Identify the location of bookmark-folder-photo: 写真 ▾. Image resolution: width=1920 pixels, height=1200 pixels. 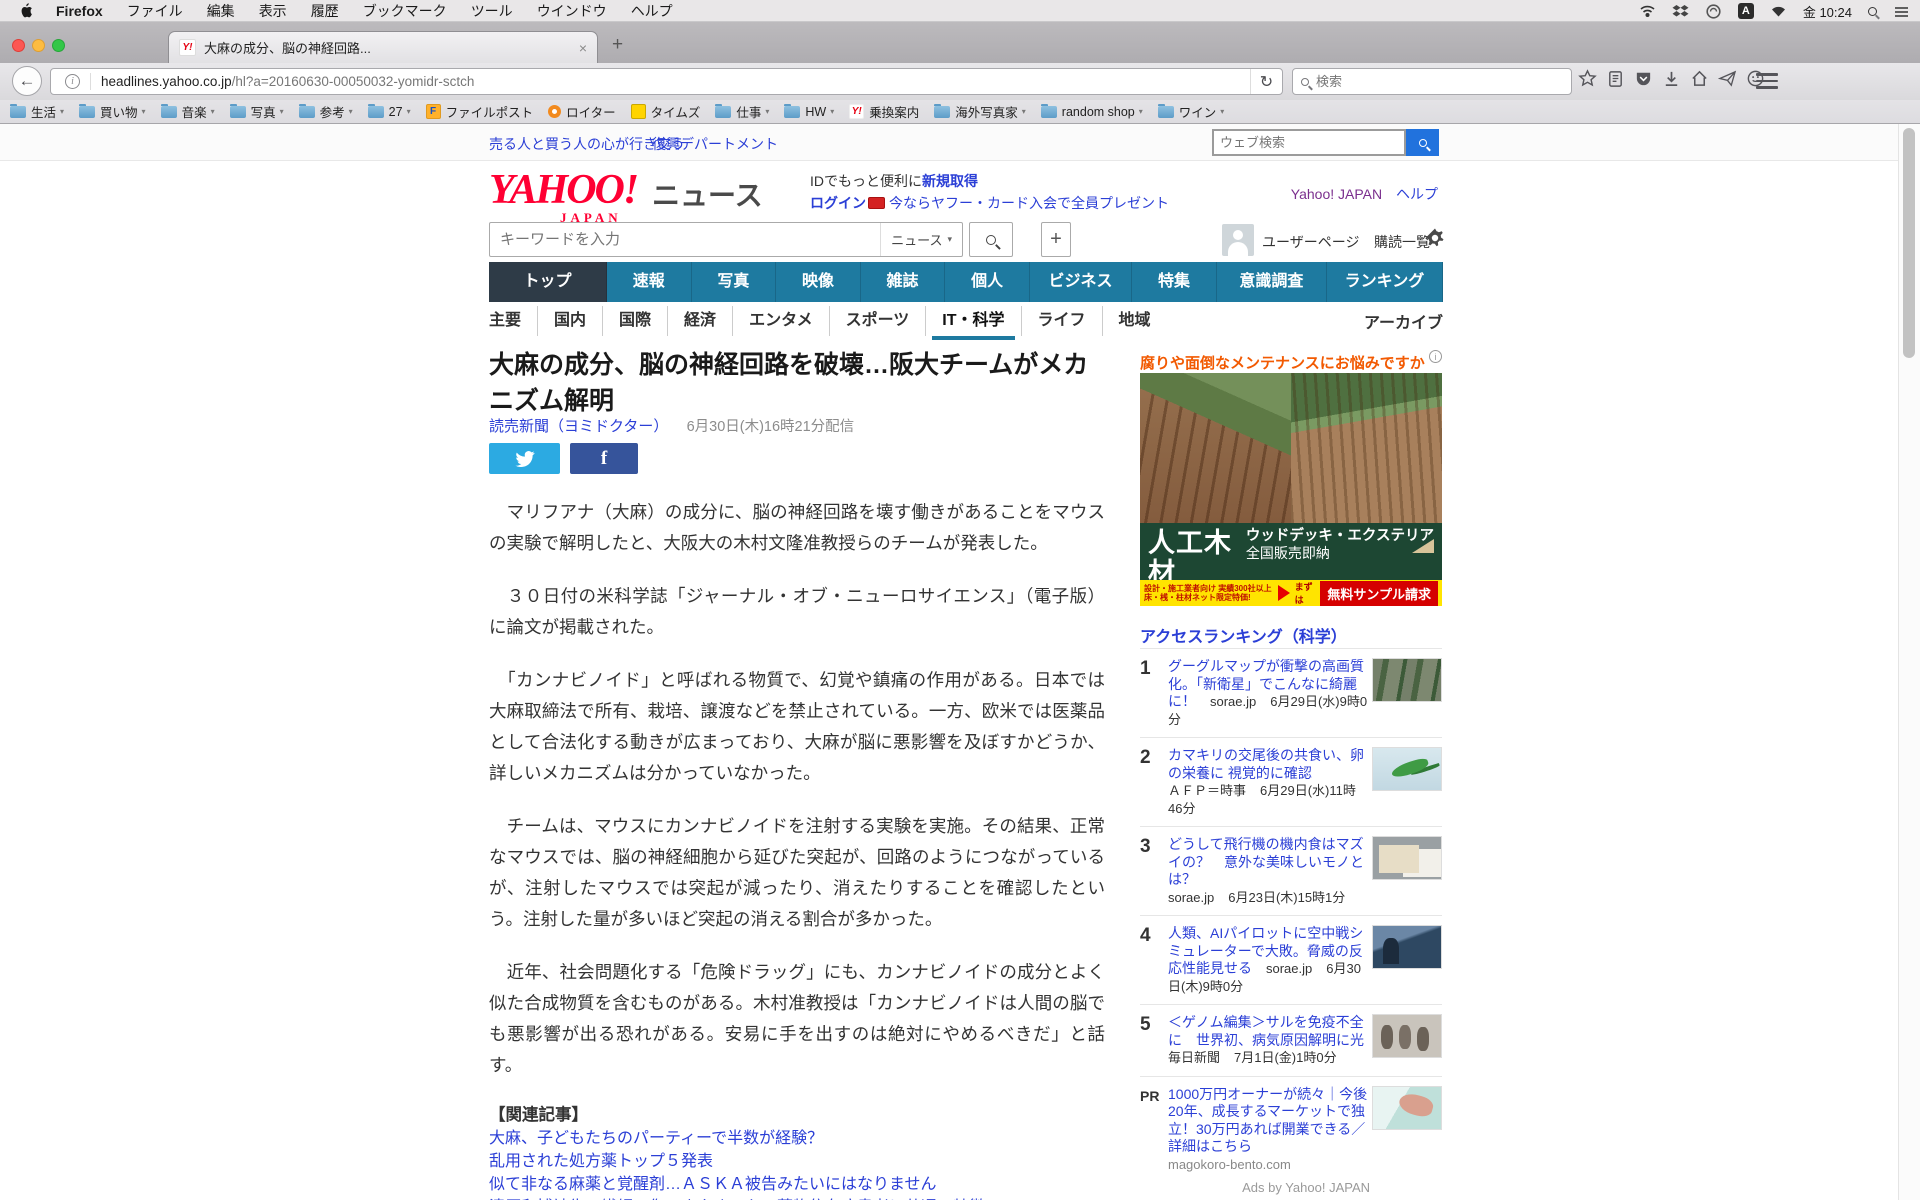
(256, 111).